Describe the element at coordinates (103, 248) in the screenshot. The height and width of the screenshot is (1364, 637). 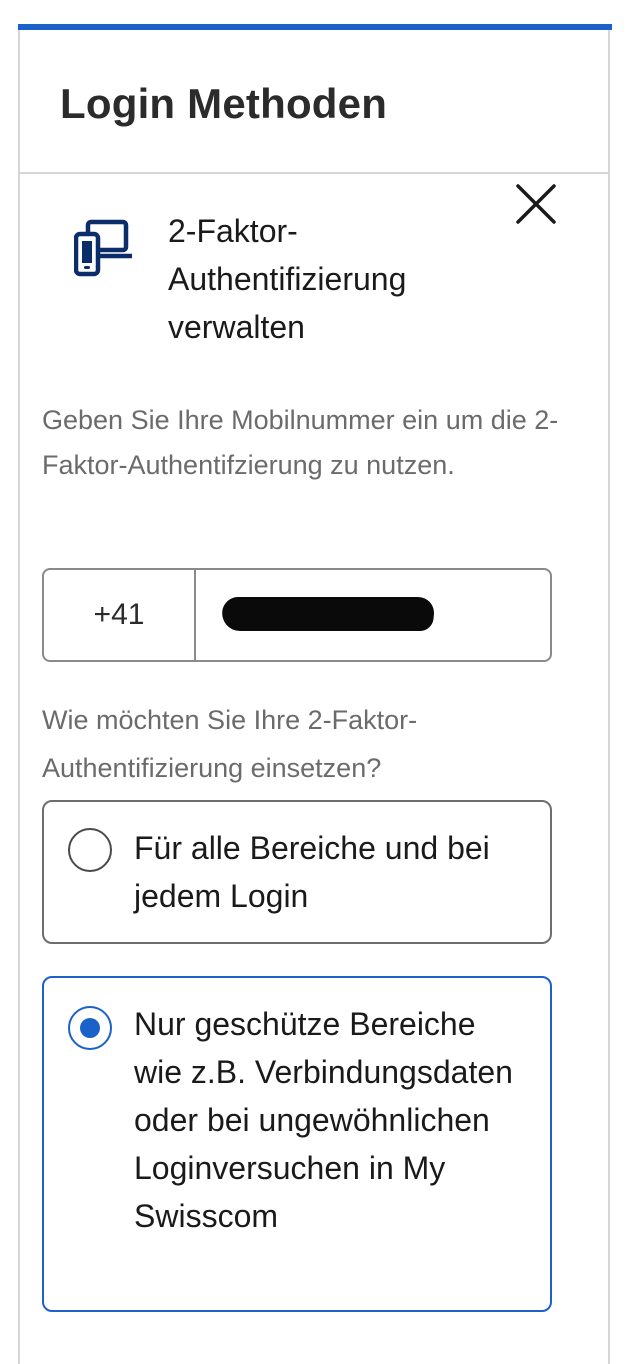
I see `devices-icon` at that location.